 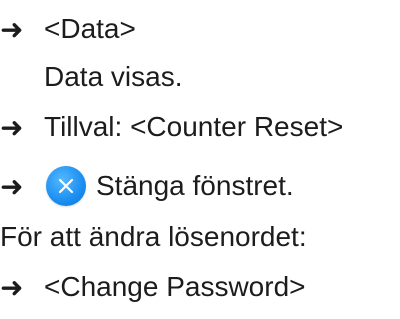 I want to click on step-close-window-label: Stänga fönstret., so click(x=195, y=185).